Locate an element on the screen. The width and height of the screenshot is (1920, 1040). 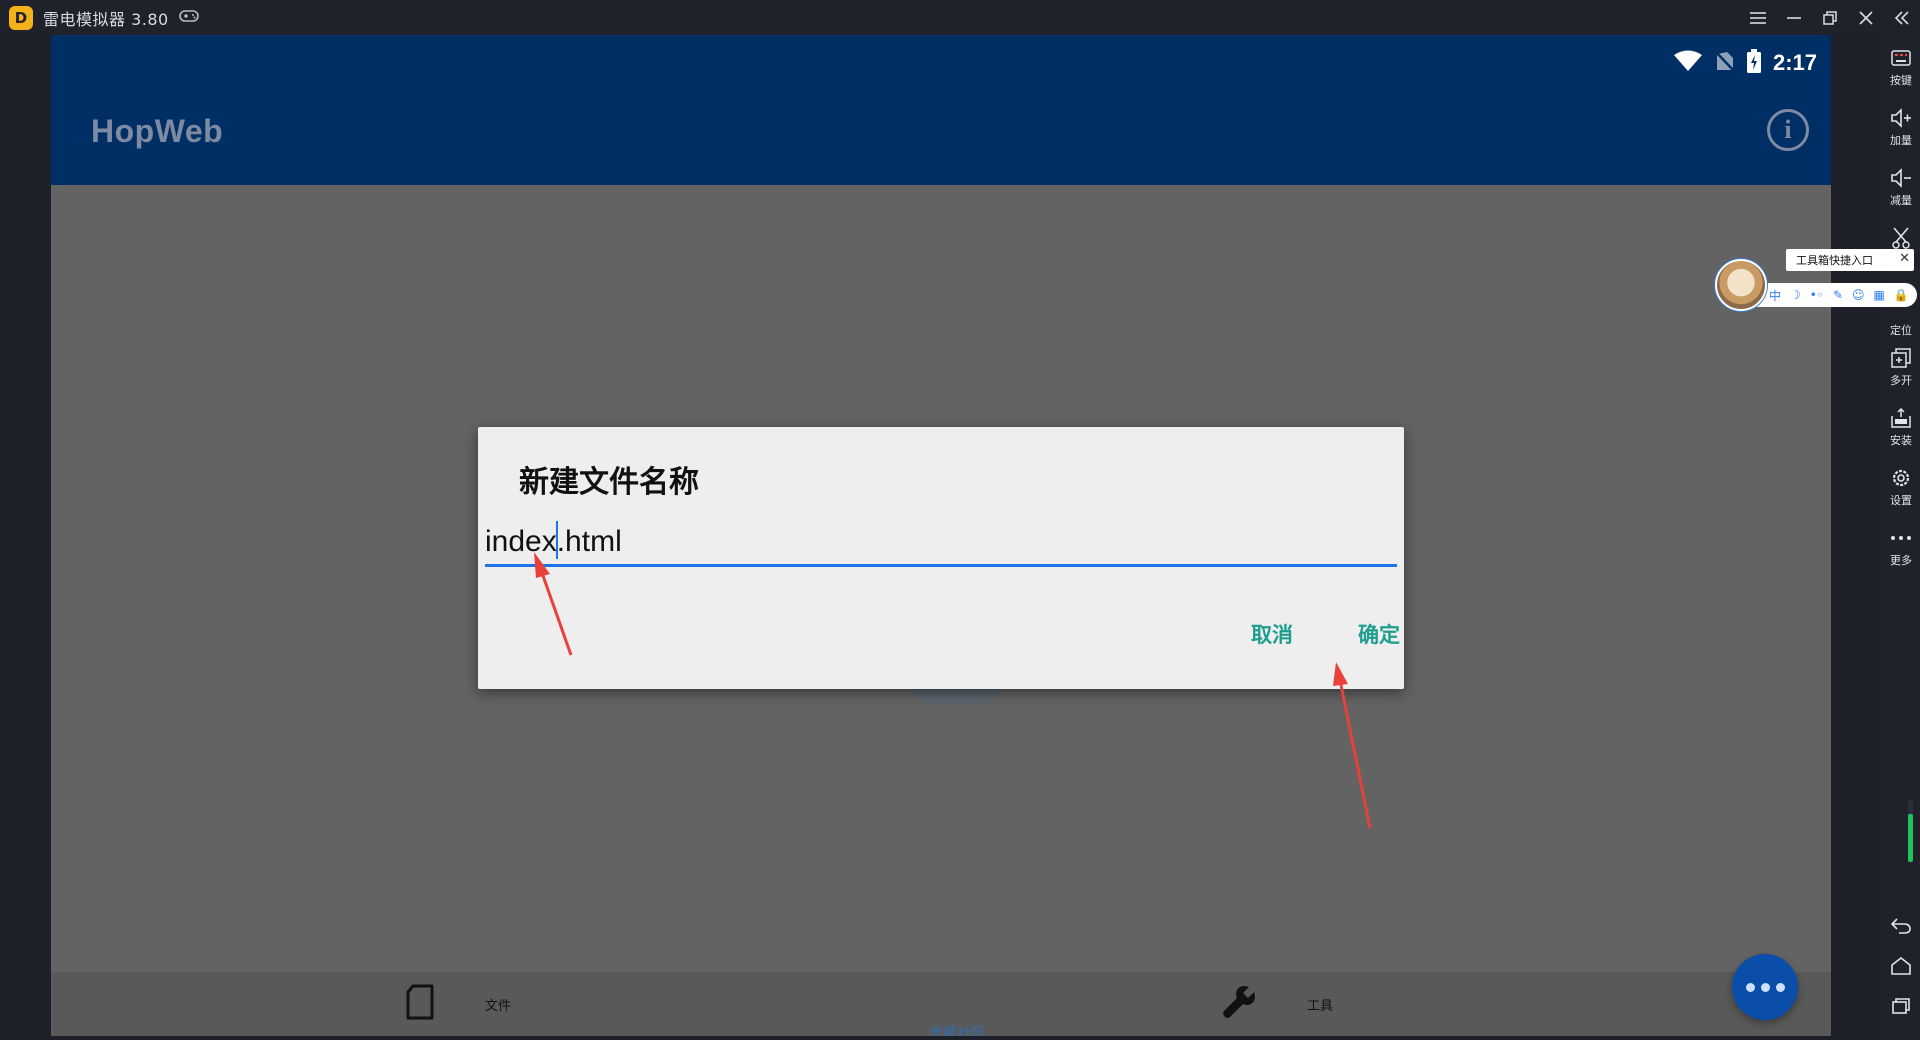
toolbar-vol-down-button: 减量 is located at coordinates (1901, 187).